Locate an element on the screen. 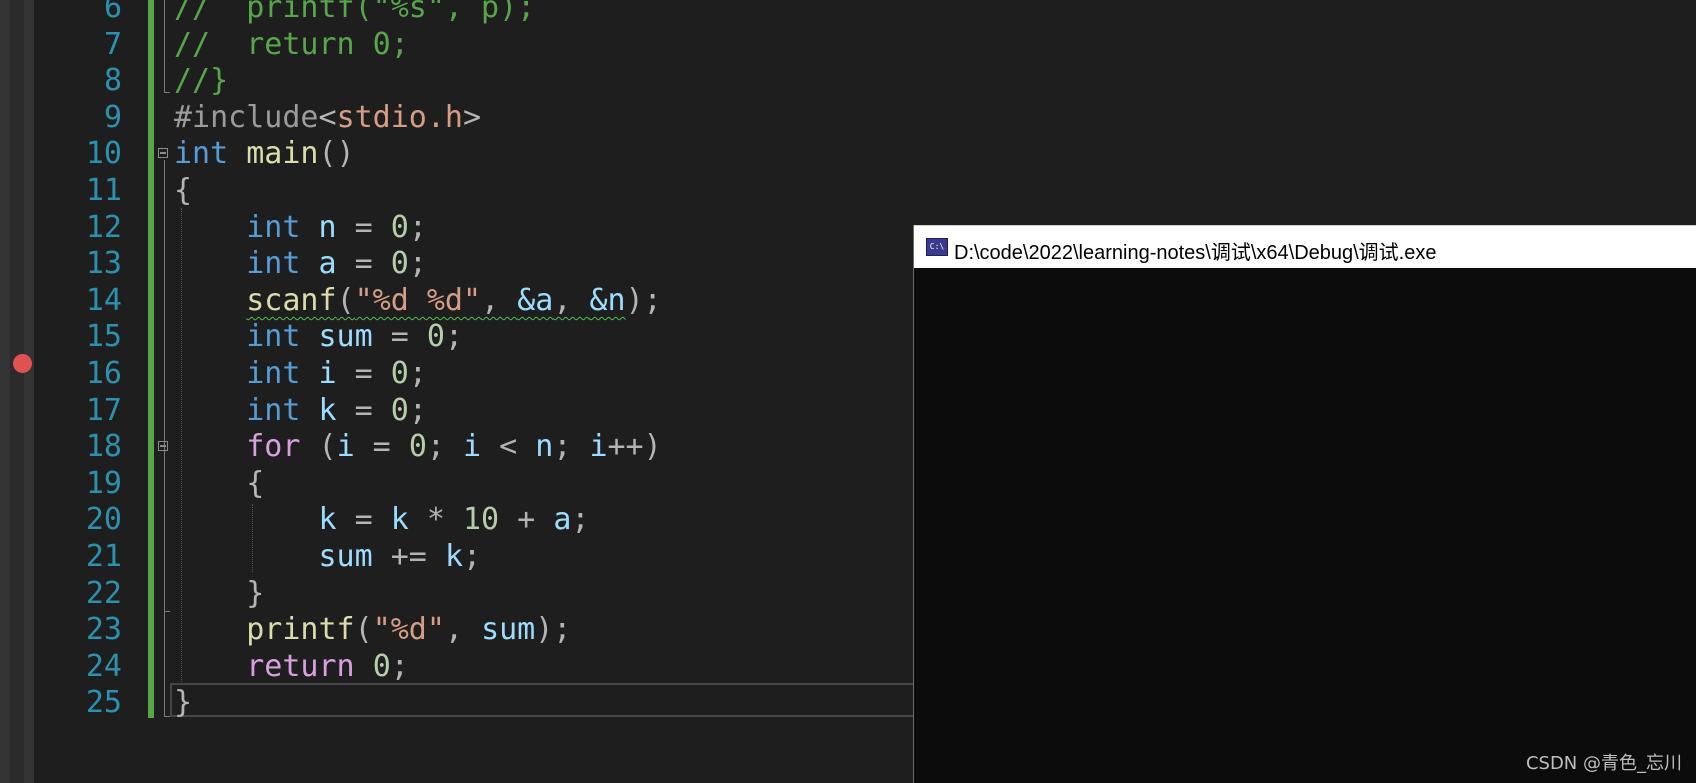 This screenshot has height=783, width=1696. glyph-margin is located at coordinates (17, 391).